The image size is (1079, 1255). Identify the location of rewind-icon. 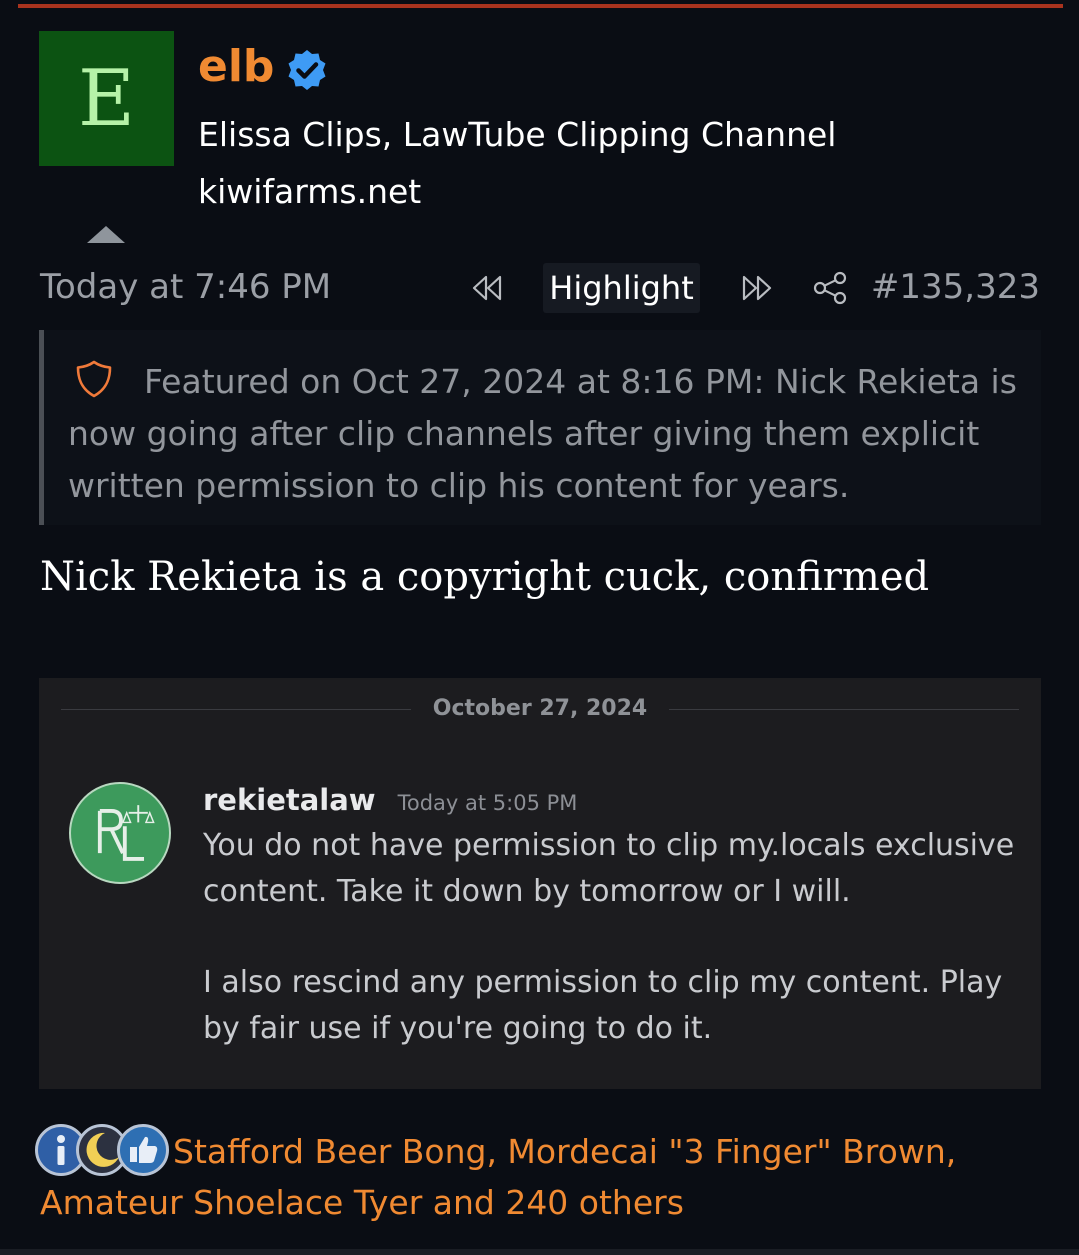
(486, 288).